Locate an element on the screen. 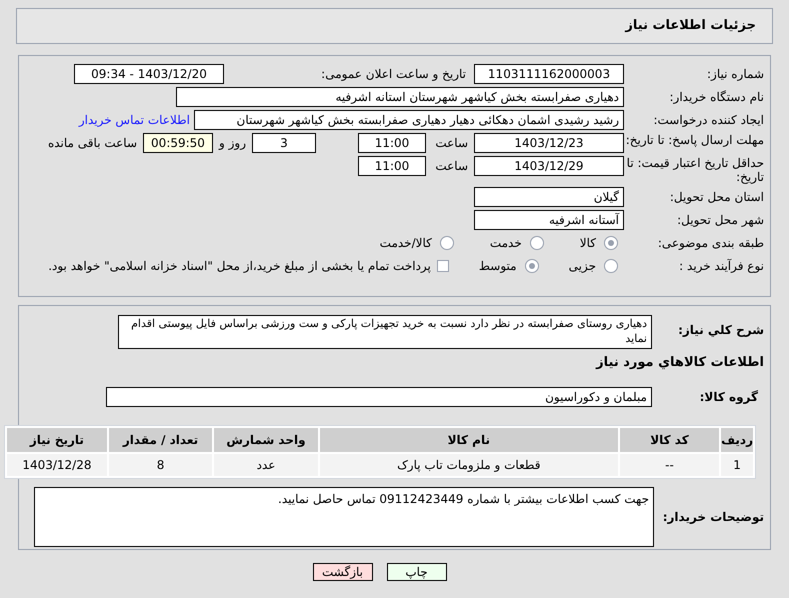 This screenshot has width=789, height=598. field-label: حداقل تاریخ اعتبار قیمت: تا تاریخ: is located at coordinates (695, 170).